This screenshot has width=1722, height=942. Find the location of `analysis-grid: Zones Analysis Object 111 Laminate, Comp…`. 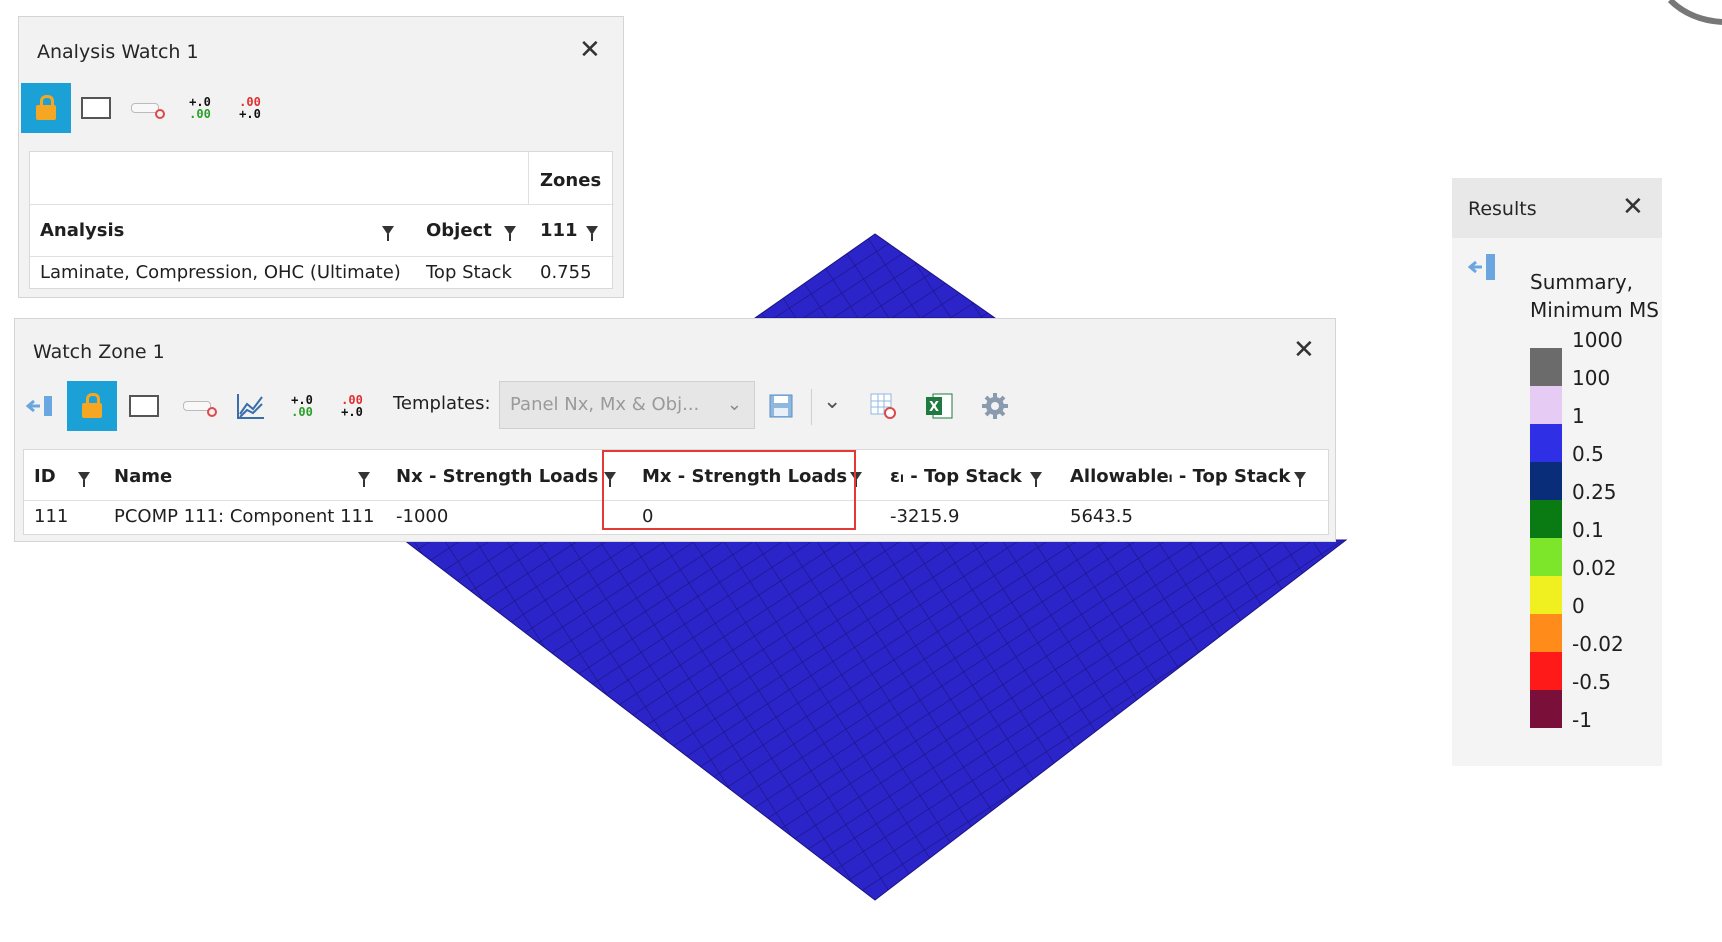

analysis-grid: Zones Analysis Object 111 Laminate, Comp… is located at coordinates (321, 220).